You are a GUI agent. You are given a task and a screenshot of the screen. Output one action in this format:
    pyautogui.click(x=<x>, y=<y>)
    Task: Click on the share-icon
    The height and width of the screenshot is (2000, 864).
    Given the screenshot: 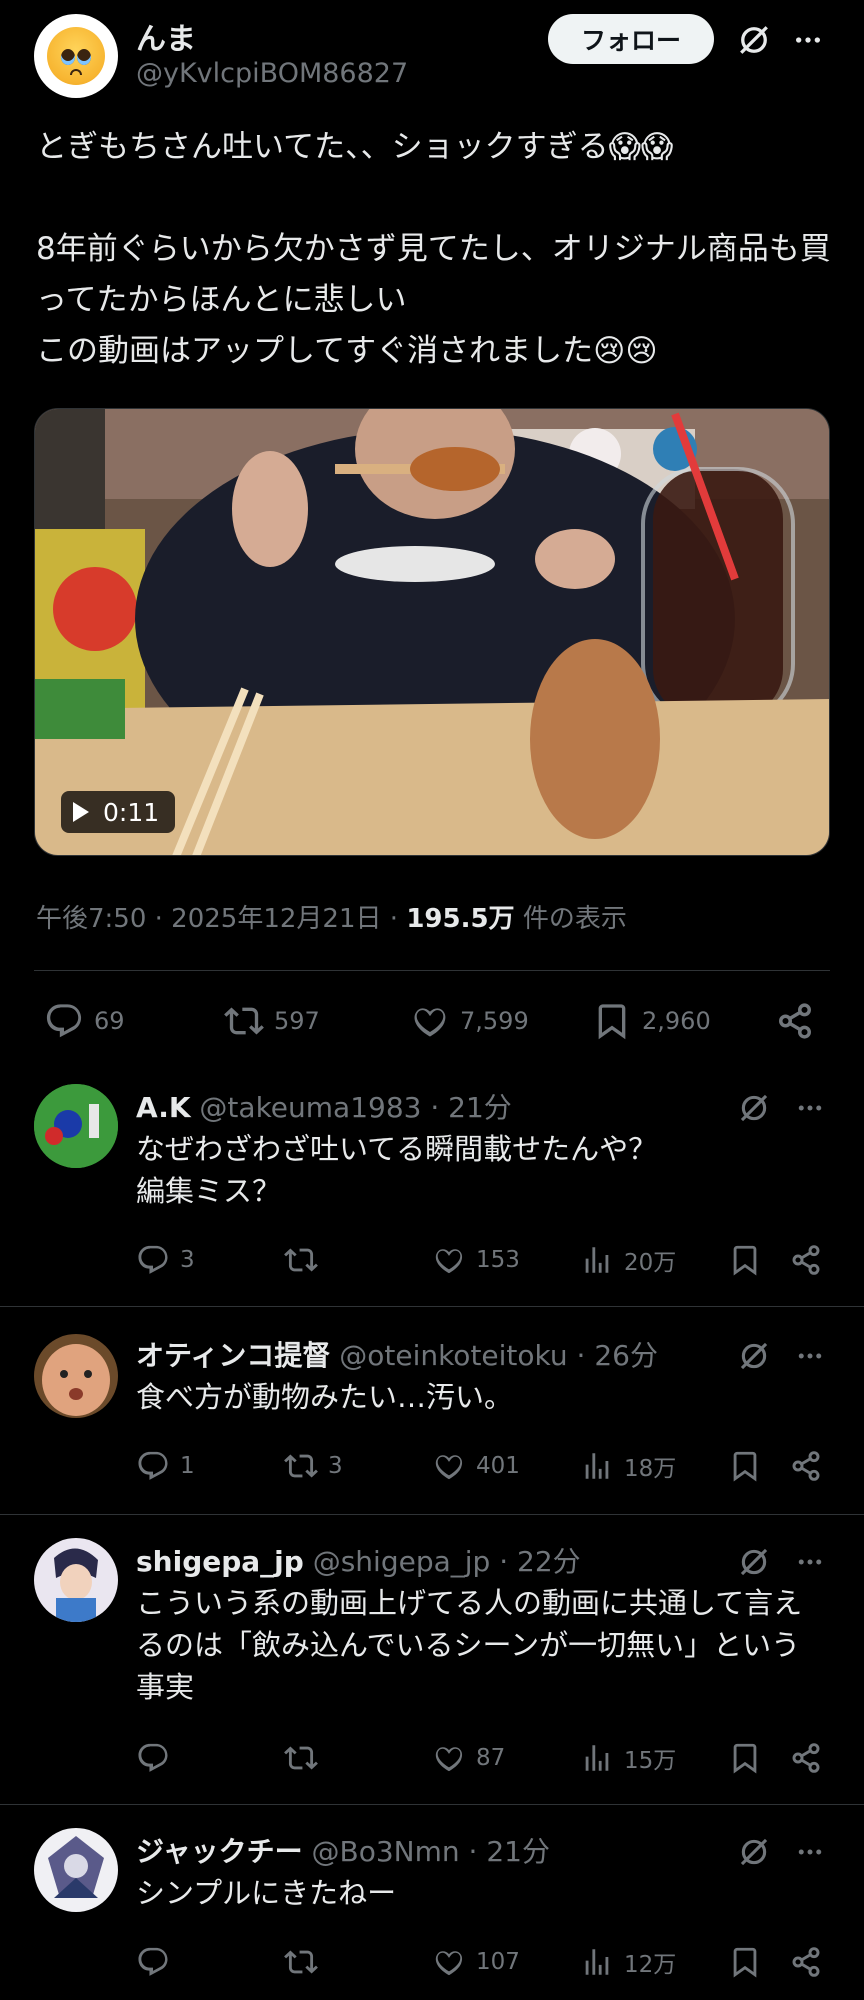 What is the action you would take?
    pyautogui.click(x=795, y=1021)
    